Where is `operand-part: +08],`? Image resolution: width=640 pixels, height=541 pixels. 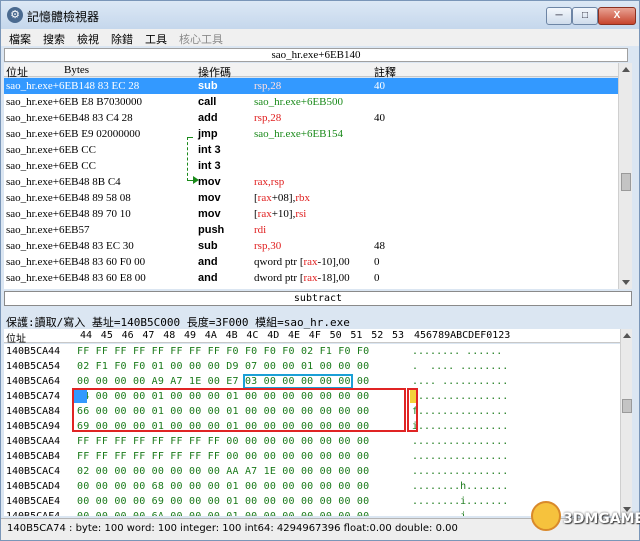
operand-part: +08], is located at coordinates (283, 198).